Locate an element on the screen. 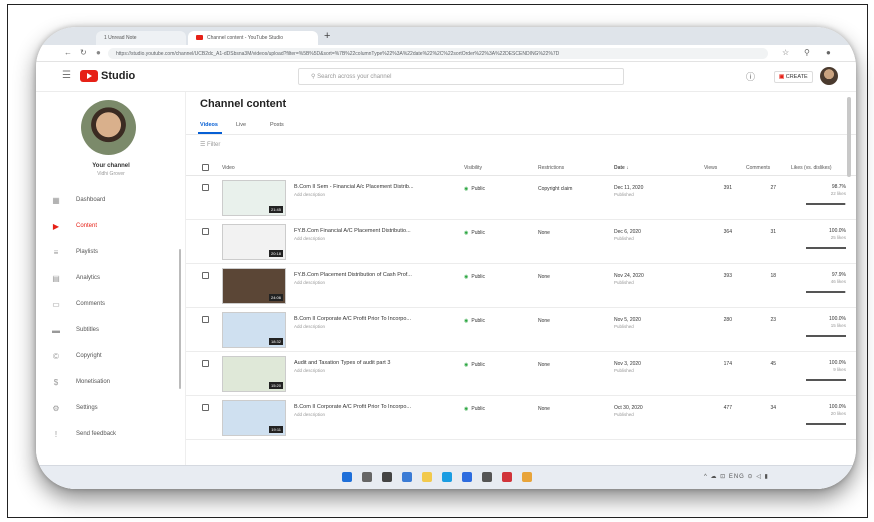 The height and width of the screenshot is (522, 874). sidebar-item-send-feedback: ! Send feedback is located at coordinates (111, 434).